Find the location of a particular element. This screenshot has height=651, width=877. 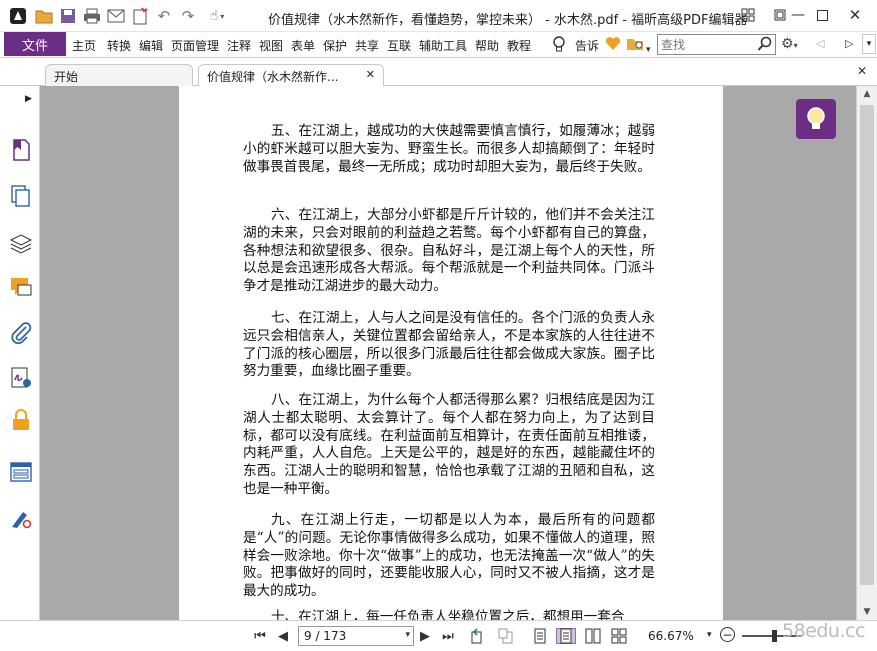

last-page-icon: ⏭ is located at coordinates (448, 636).